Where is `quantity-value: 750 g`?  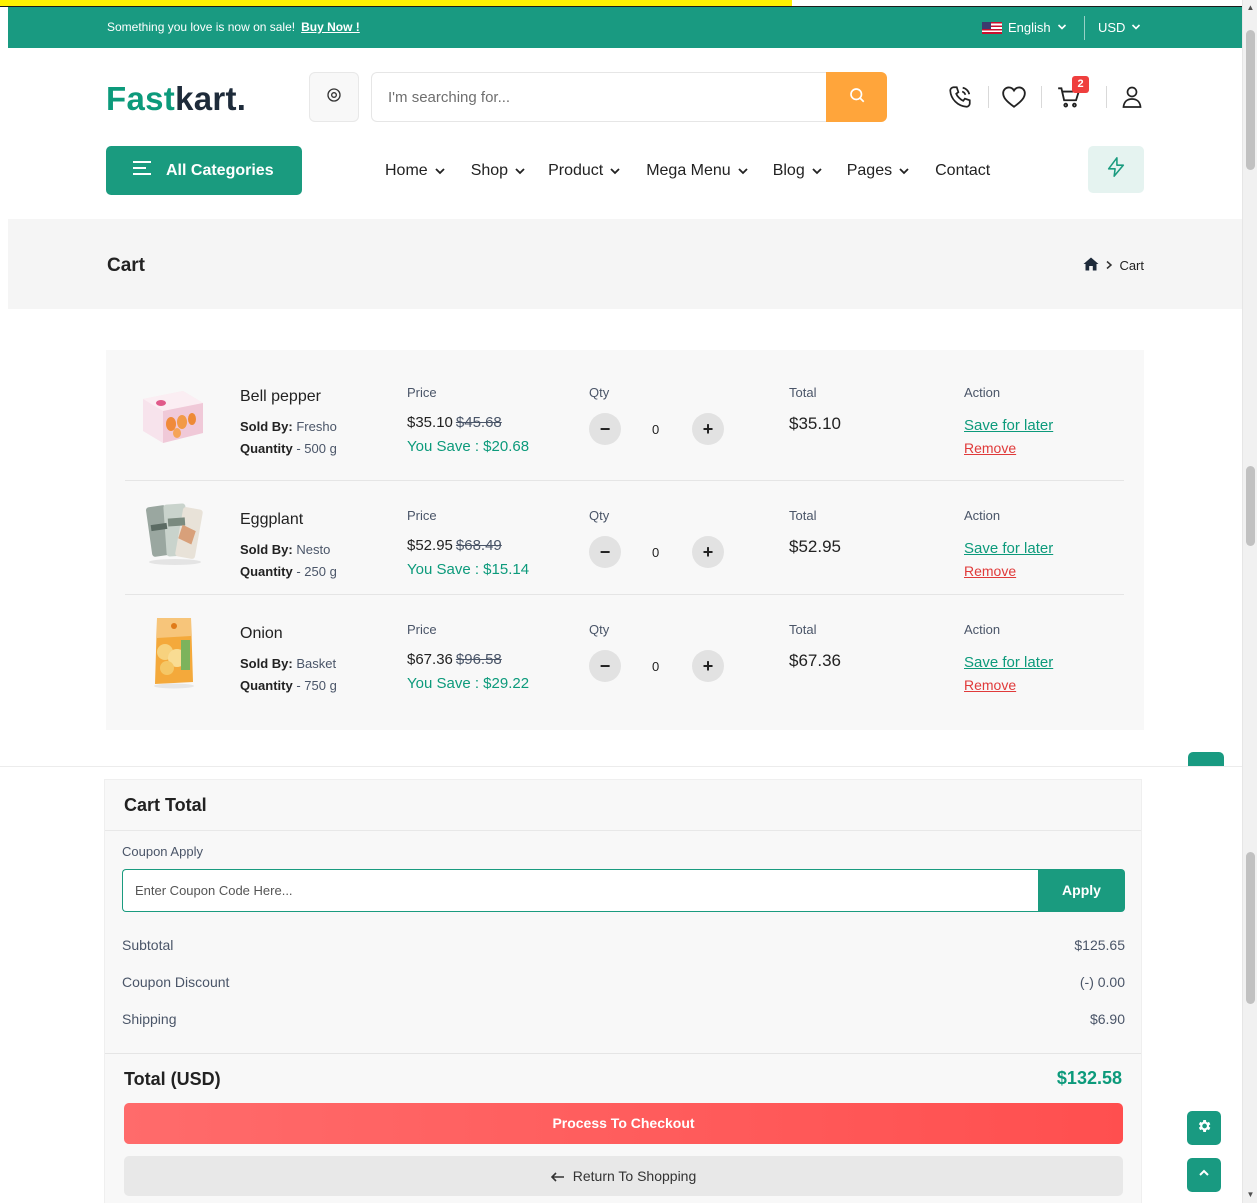
quantity-value: 750 g is located at coordinates (320, 685).